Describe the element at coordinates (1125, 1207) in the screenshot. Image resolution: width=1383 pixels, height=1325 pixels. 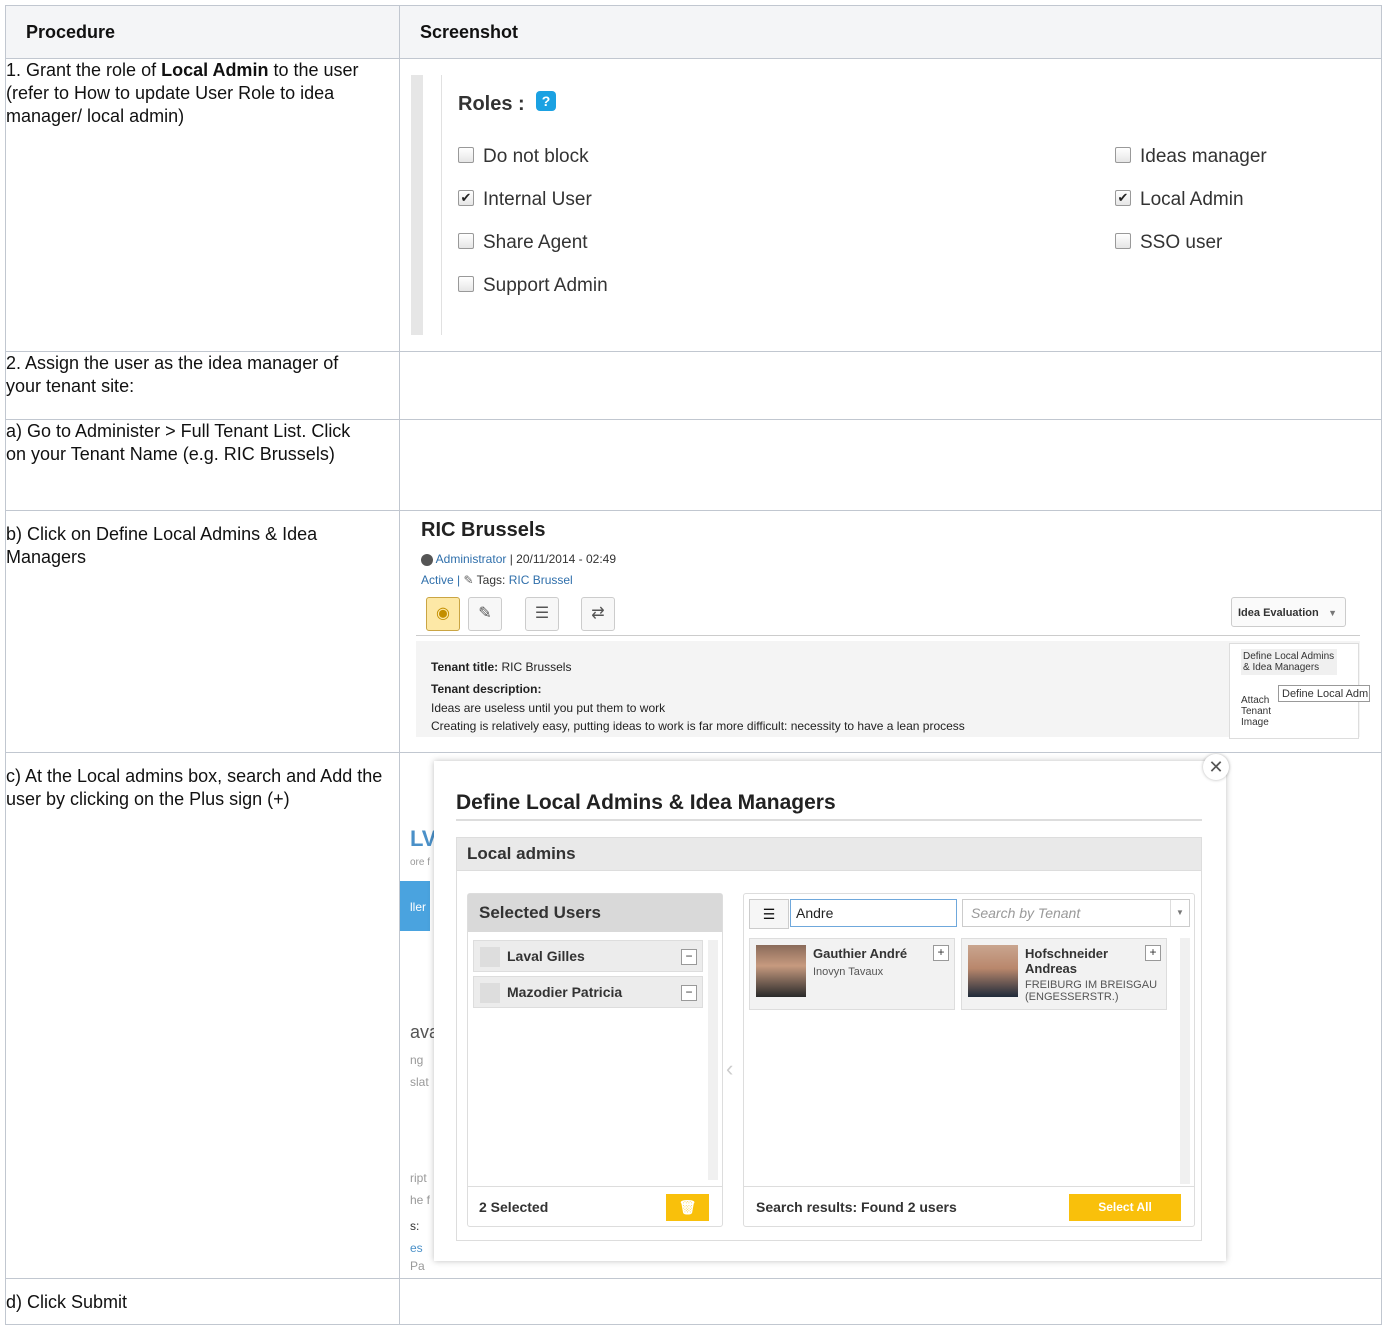
I see `select-all-button: Select All` at that location.